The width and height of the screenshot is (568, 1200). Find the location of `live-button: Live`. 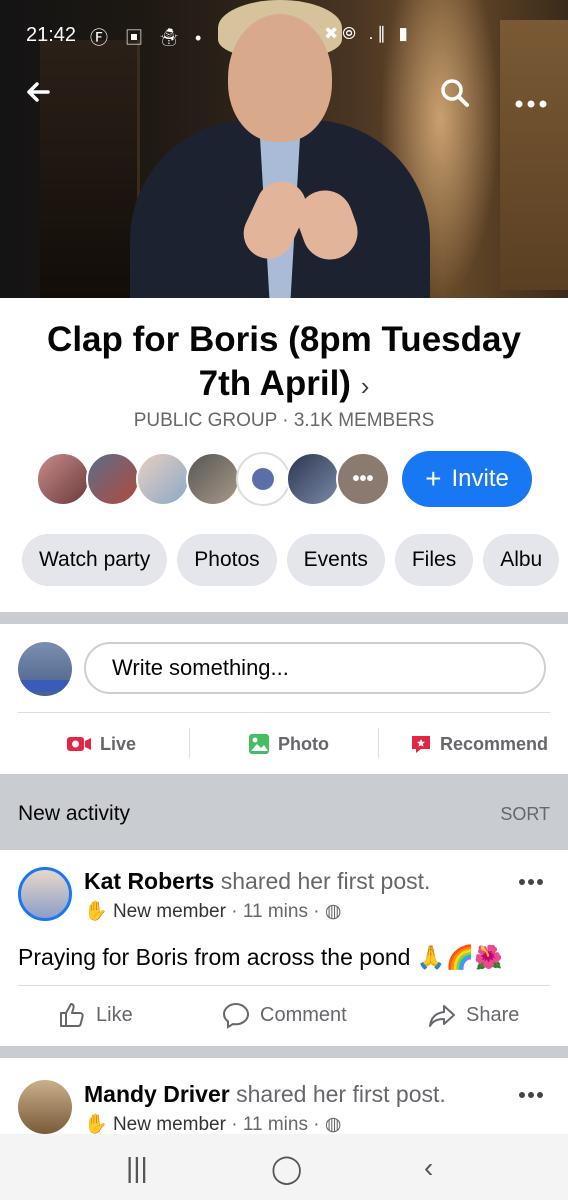

live-button: Live is located at coordinates (101, 744).